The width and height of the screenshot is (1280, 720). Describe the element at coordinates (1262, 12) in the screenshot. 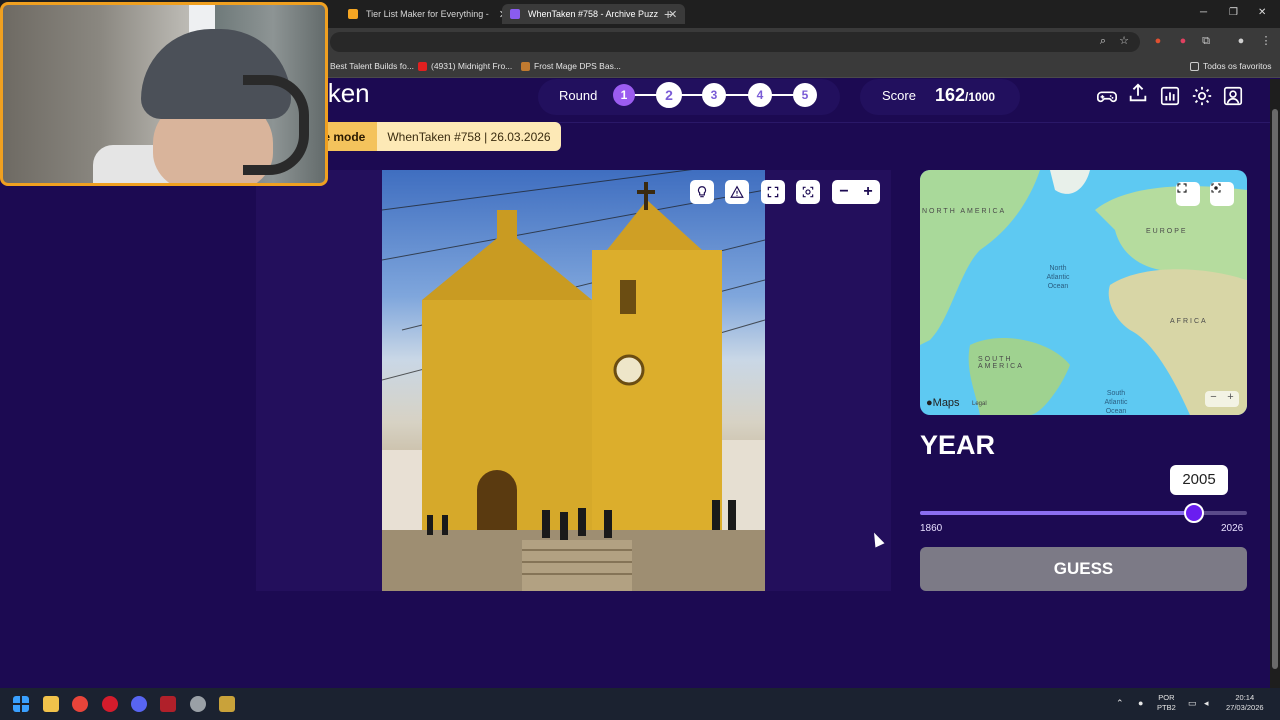

I see `close-window-icon: ✕` at that location.